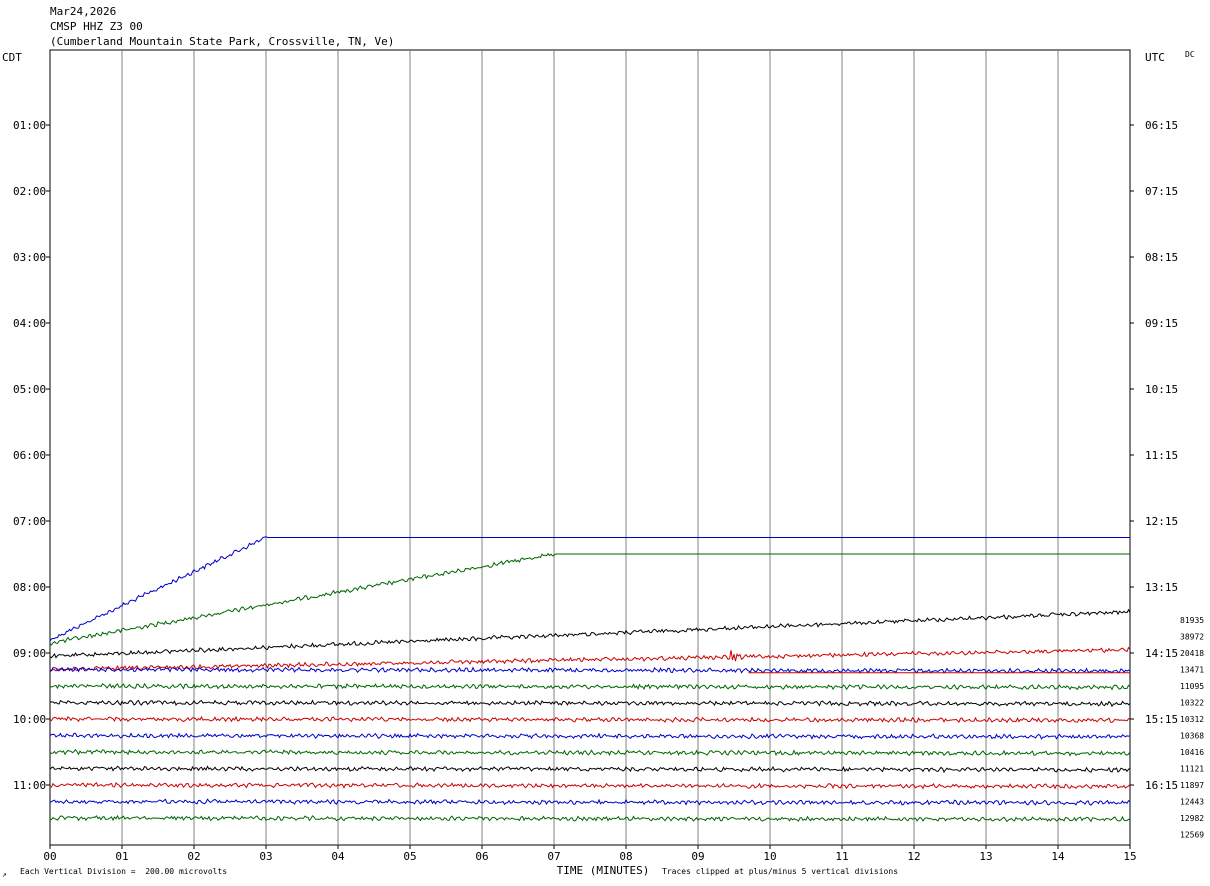 The image size is (1210, 886). What do you see at coordinates (29, 389) in the screenshot?
I see `left-time-label: 05:00` at bounding box center [29, 389].